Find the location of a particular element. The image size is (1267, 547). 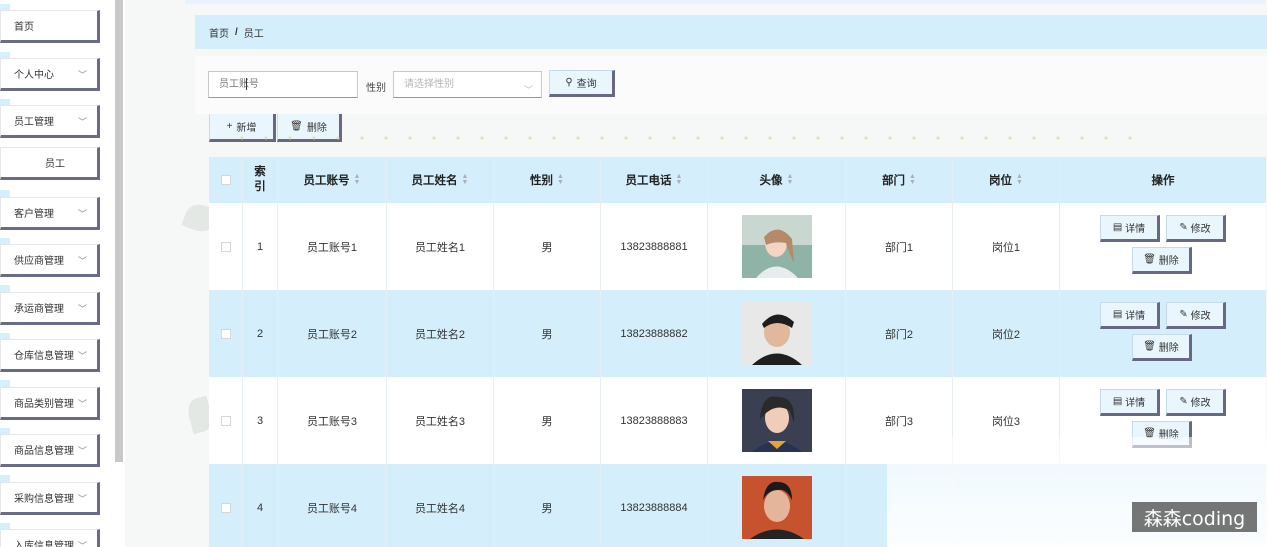

sidebar-item-profile: 个人中心 ﹀ is located at coordinates (50, 74).